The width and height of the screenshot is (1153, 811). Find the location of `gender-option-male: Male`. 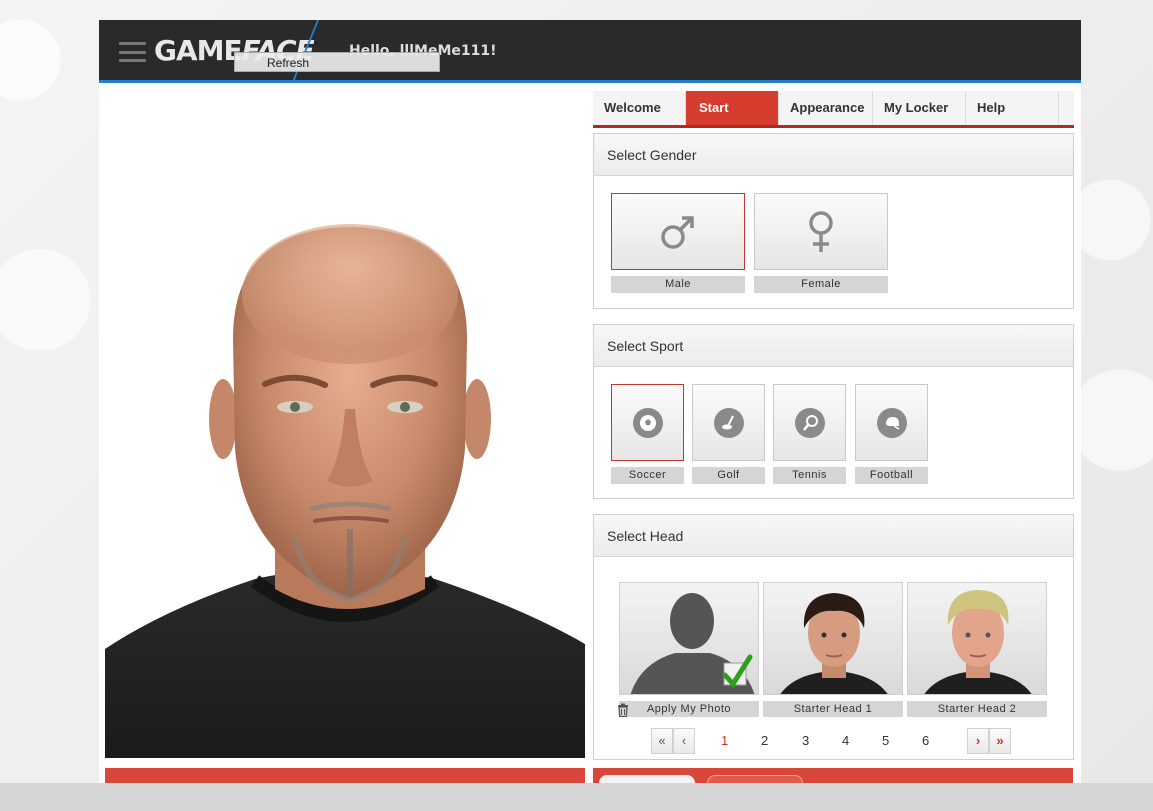

gender-option-male: Male is located at coordinates (678, 243).